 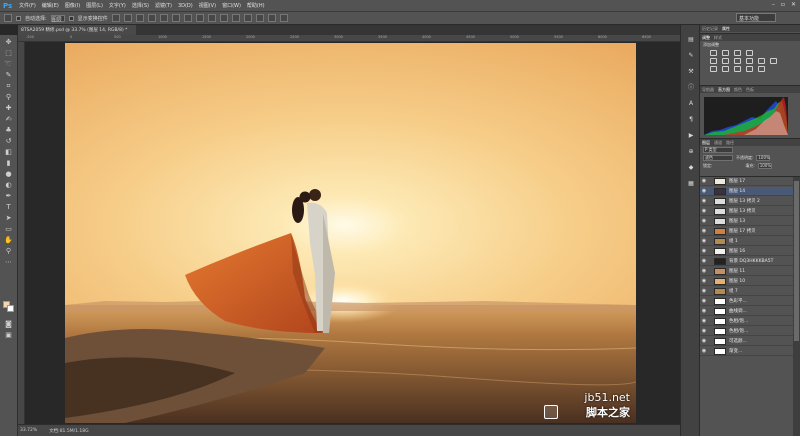 I want to click on path-select-tool-icon: ➤, so click(x=8, y=218).